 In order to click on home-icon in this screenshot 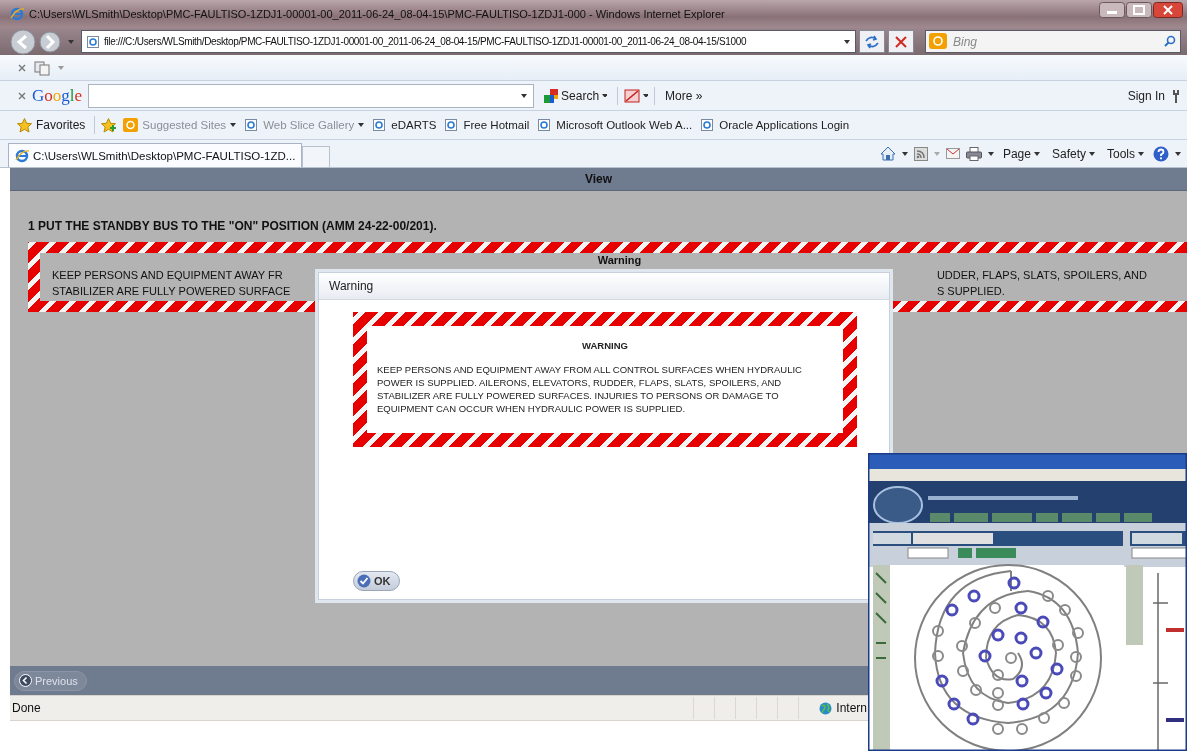, I will do `click(887, 153)`.